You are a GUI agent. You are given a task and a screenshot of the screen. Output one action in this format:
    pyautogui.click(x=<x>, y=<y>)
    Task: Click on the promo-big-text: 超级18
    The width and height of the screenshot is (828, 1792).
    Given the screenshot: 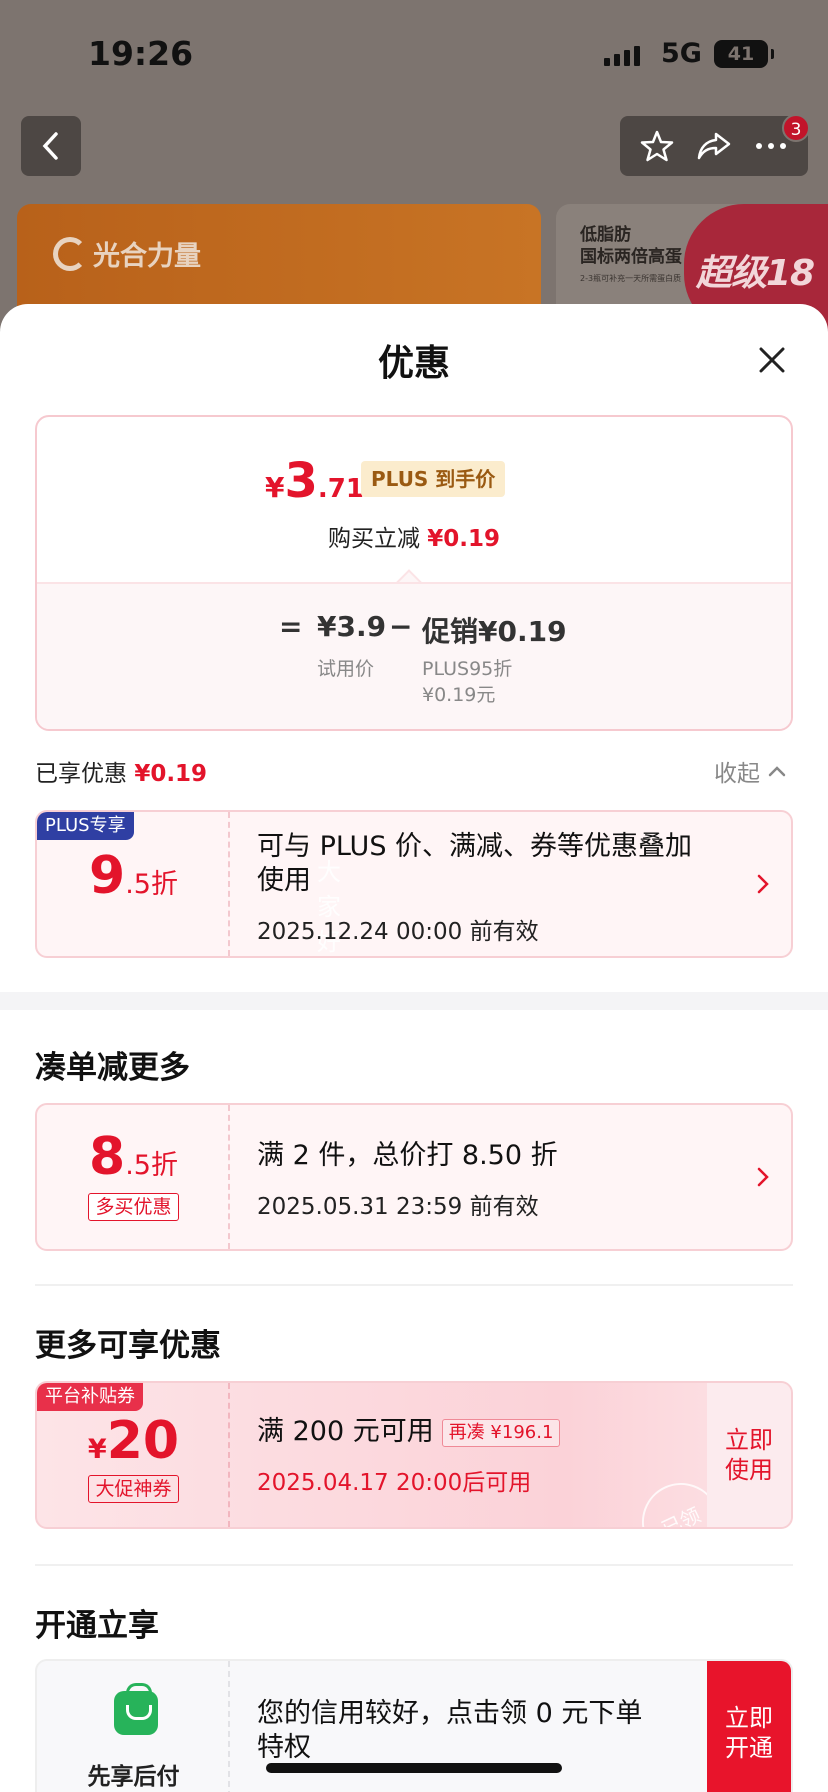 What is the action you would take?
    pyautogui.click(x=755, y=273)
    